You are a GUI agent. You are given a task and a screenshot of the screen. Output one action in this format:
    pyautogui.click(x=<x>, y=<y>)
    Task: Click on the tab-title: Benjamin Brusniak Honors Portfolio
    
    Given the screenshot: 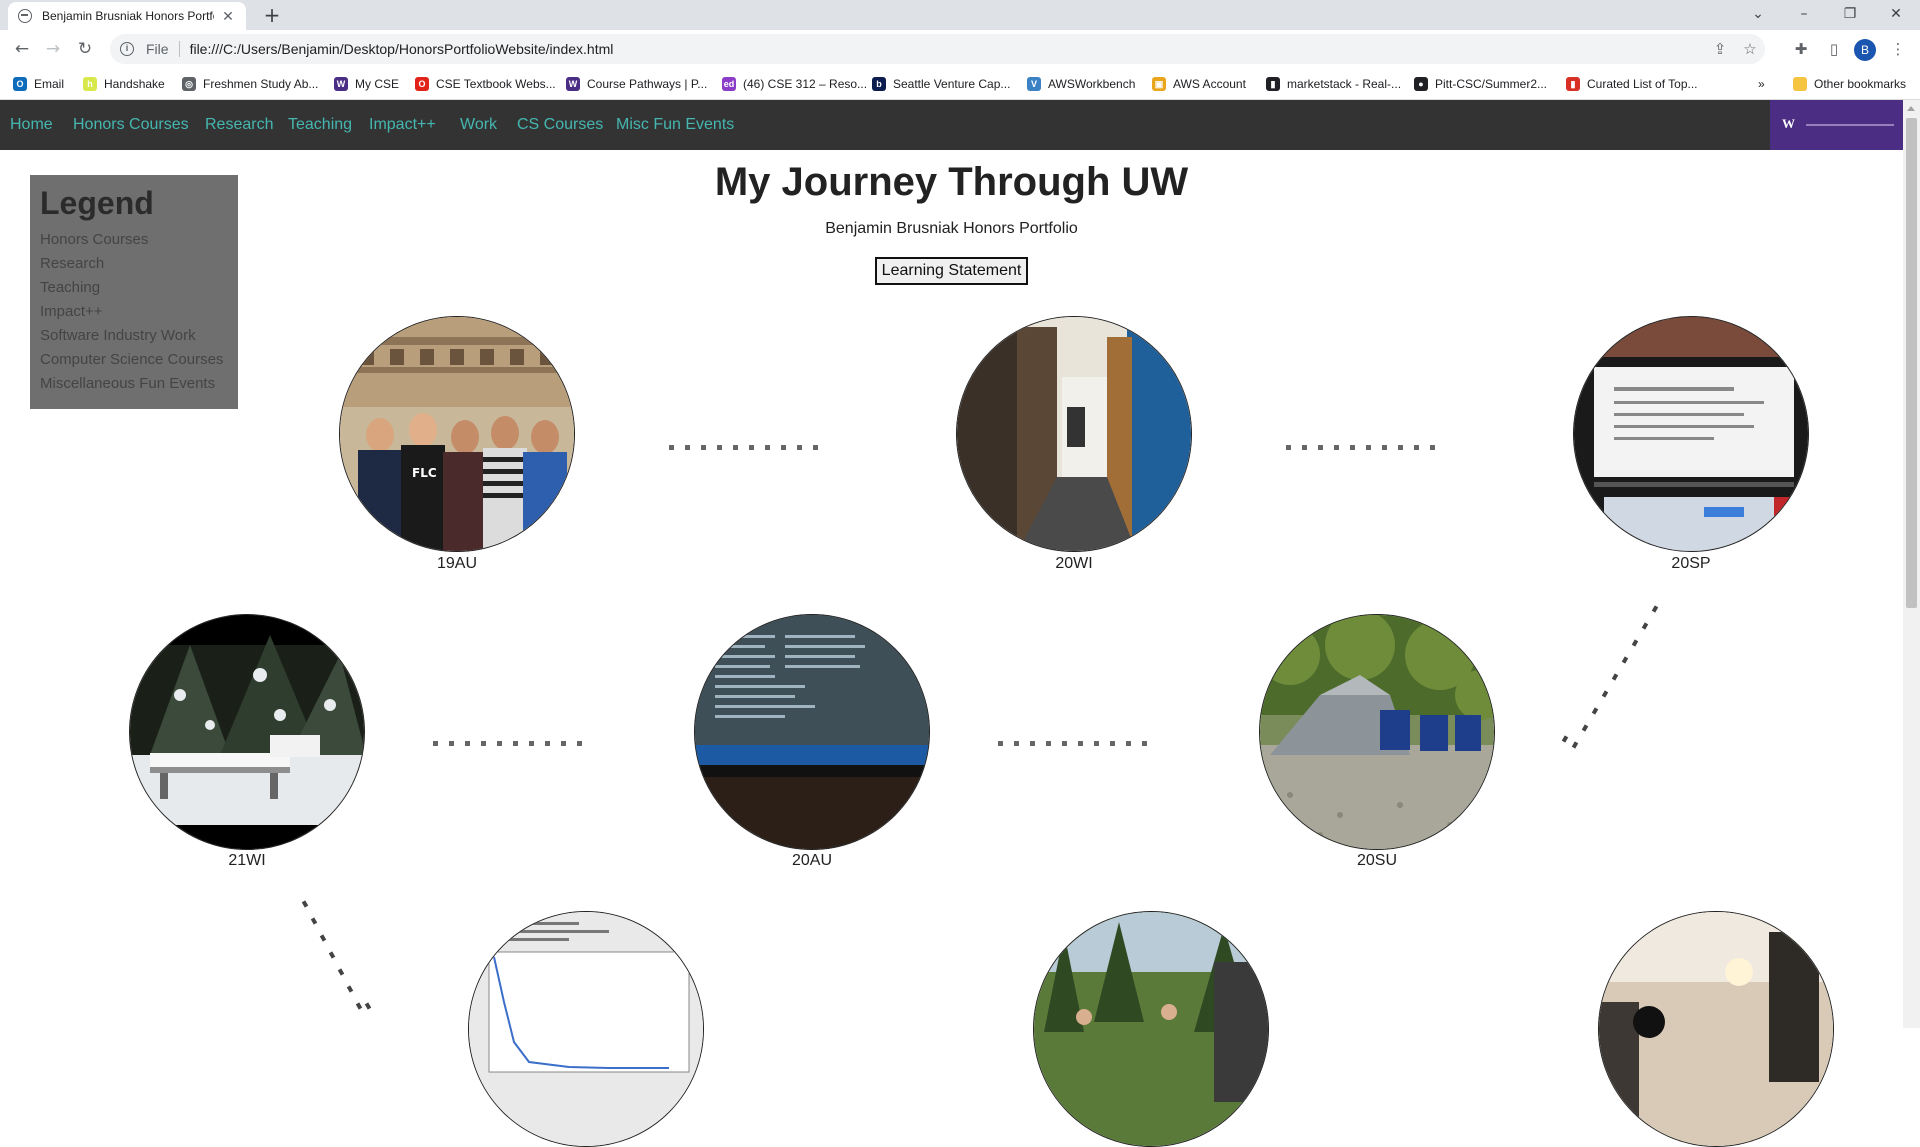 What is the action you would take?
    pyautogui.click(x=128, y=16)
    